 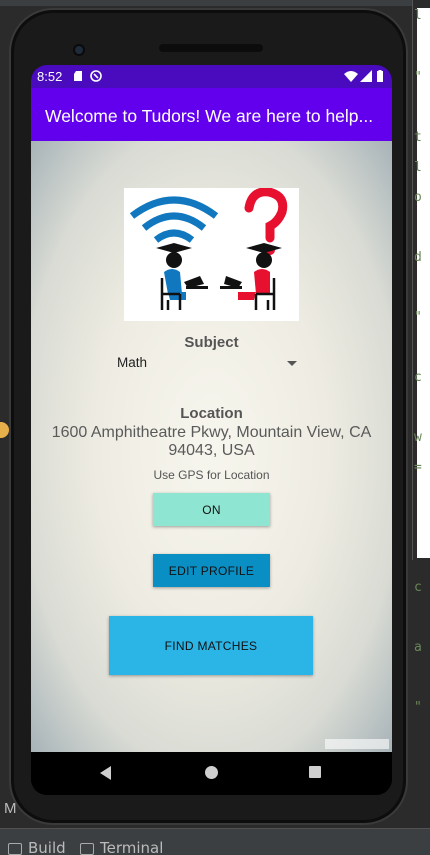 I want to click on terminal-tab: Terminal, so click(x=121, y=847).